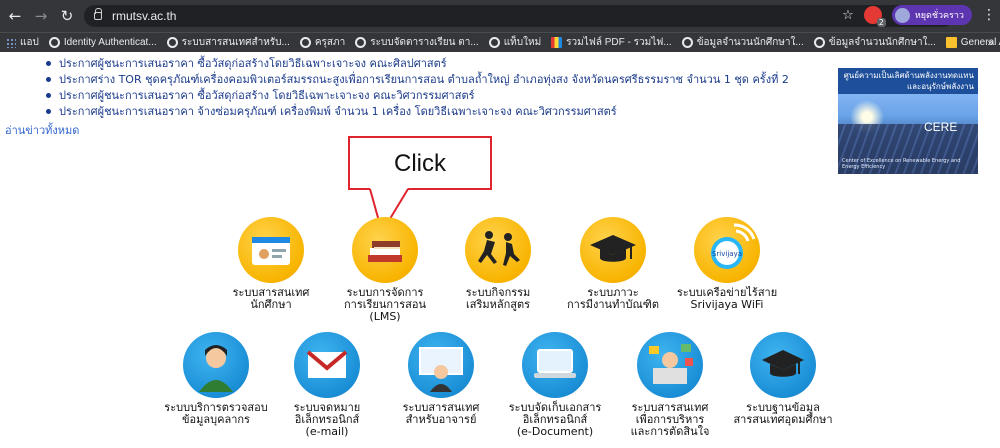 The height and width of the screenshot is (448, 1000). Describe the element at coordinates (67, 16) in the screenshot. I see `reload-icon: ↻` at that location.